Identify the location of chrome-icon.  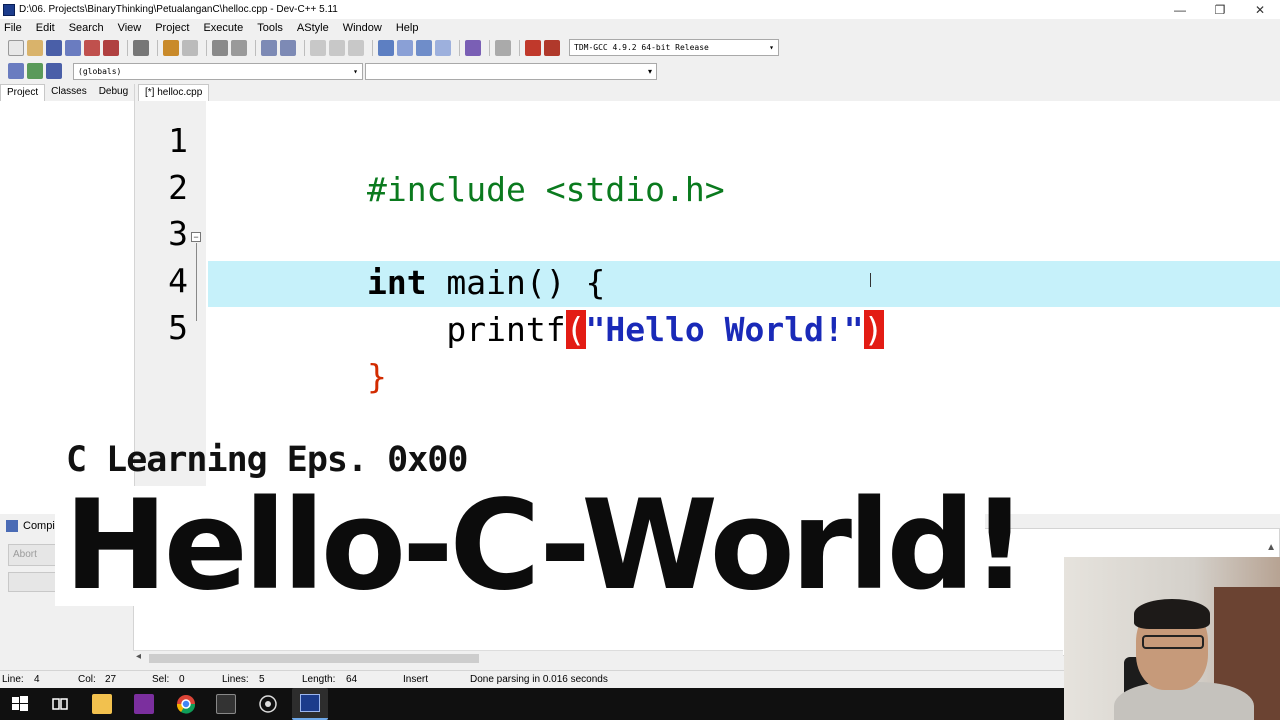
(186, 704).